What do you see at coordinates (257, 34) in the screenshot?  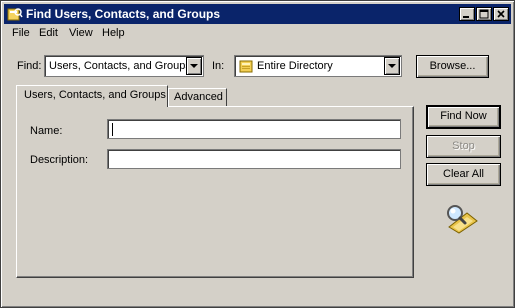 I see `menu-bar: File Edit View Help` at bounding box center [257, 34].